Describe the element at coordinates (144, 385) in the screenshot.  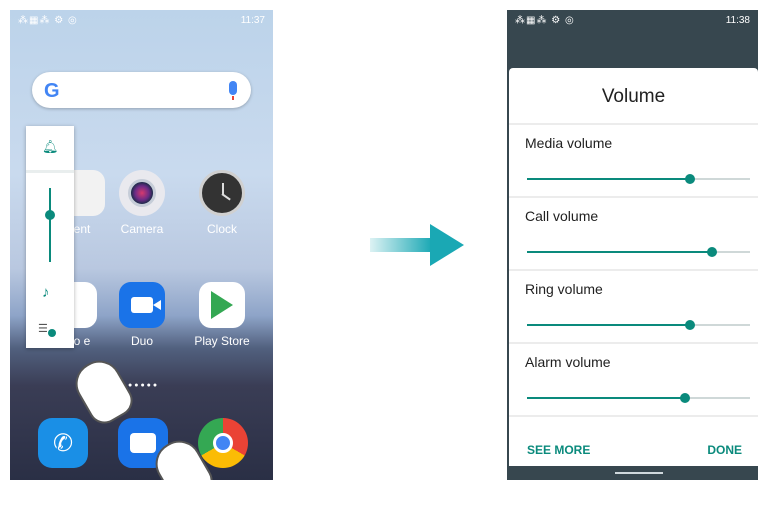
I see `page-indicator: ●●●●●` at that location.